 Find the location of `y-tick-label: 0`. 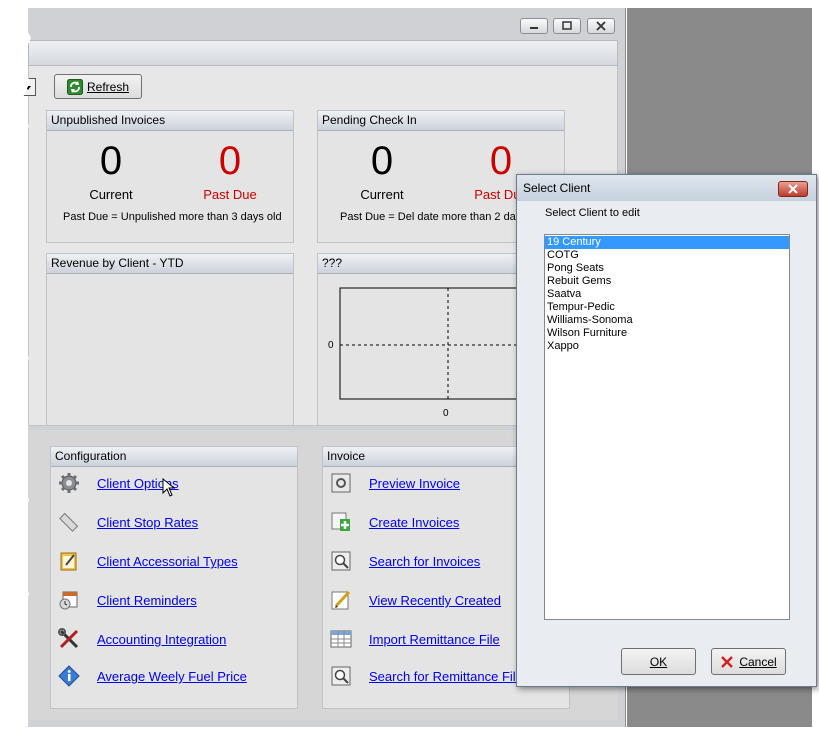

y-tick-label: 0 is located at coordinates (331, 345).